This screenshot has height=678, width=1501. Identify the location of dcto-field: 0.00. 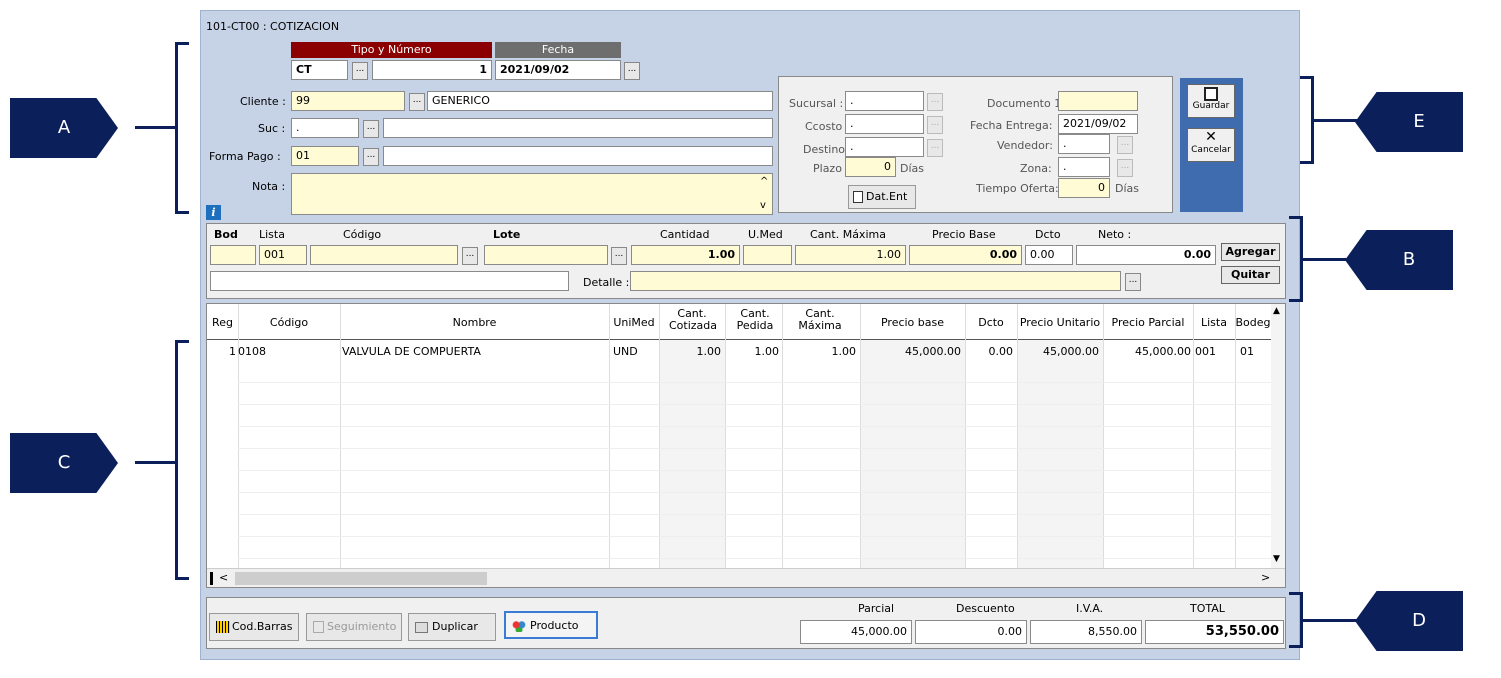
(1049, 255).